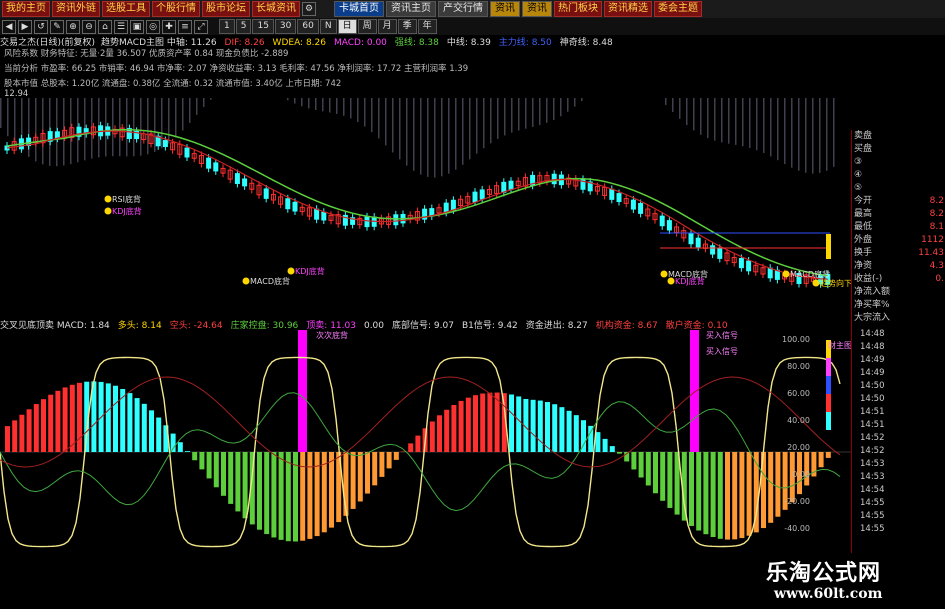 This screenshot has width=945, height=609. I want to click on menu-item-0: 我的主页, so click(26, 9).